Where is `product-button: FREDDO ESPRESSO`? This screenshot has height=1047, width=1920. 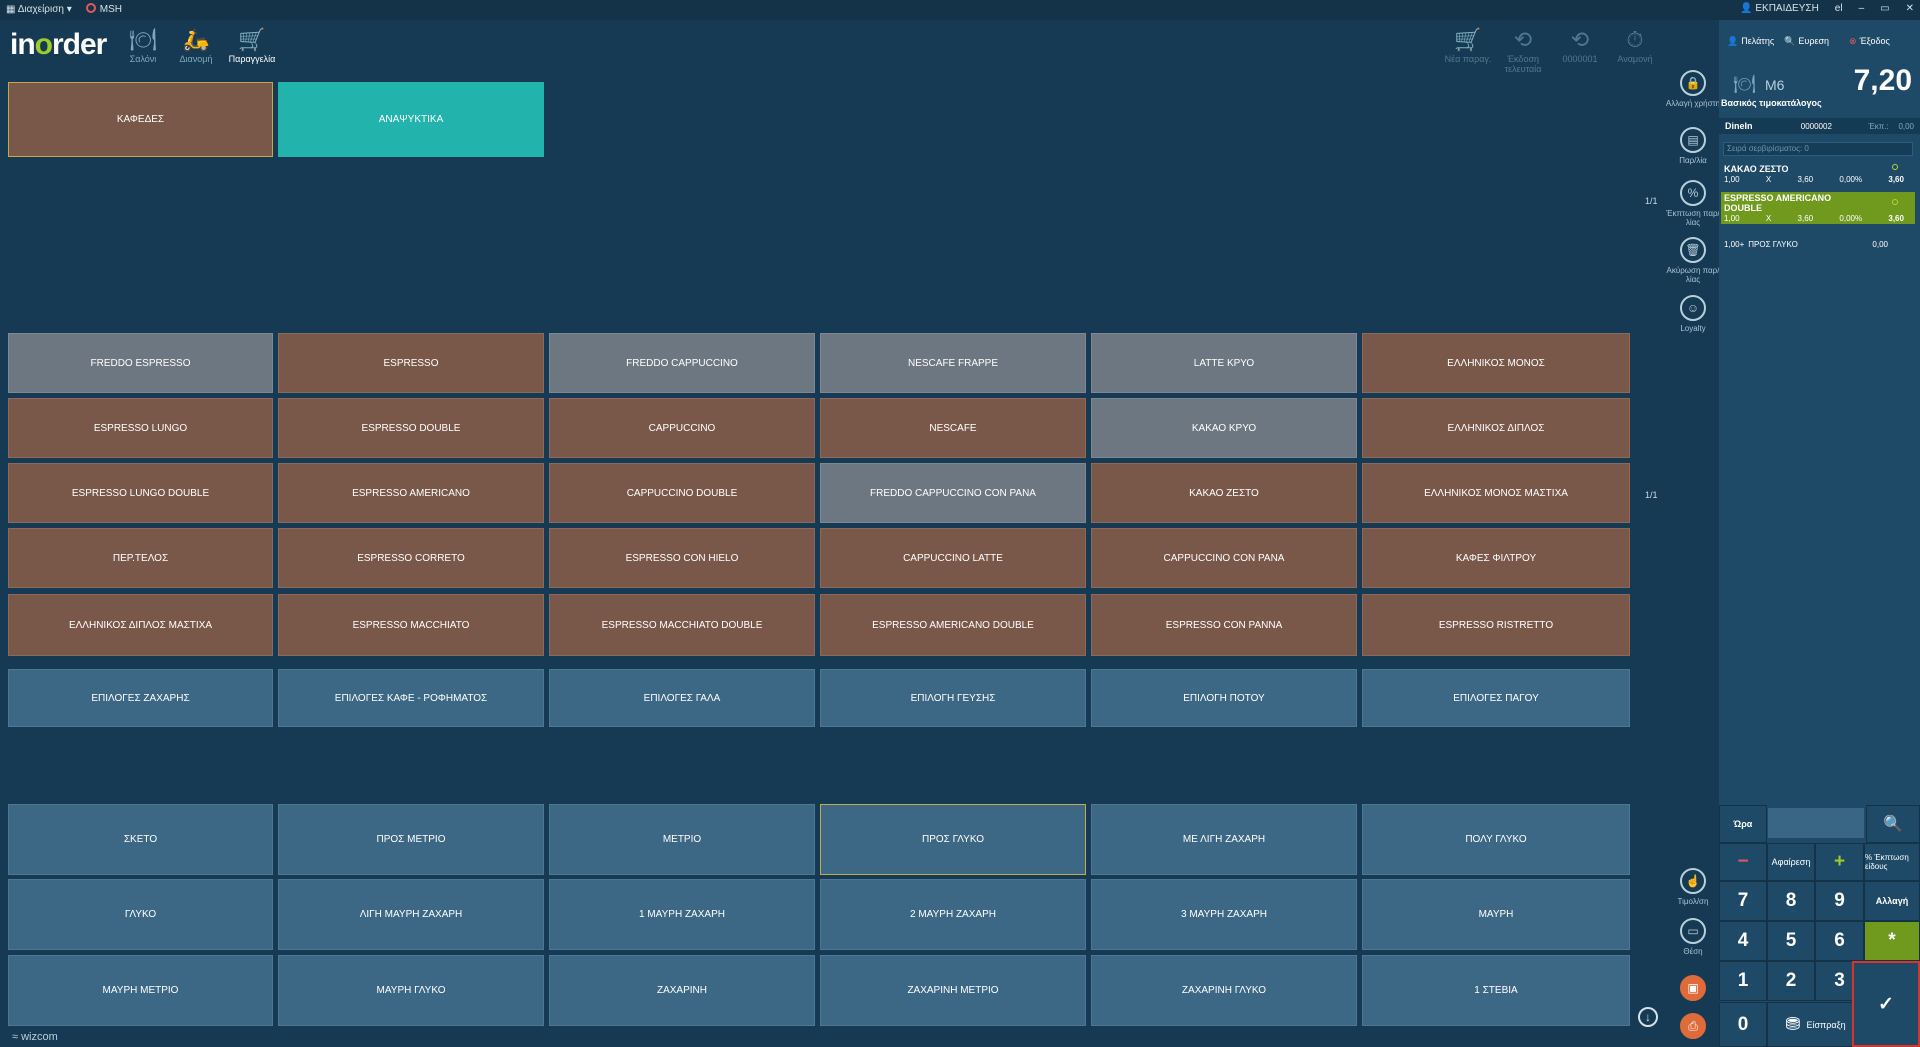 product-button: FREDDO ESPRESSO is located at coordinates (140, 363).